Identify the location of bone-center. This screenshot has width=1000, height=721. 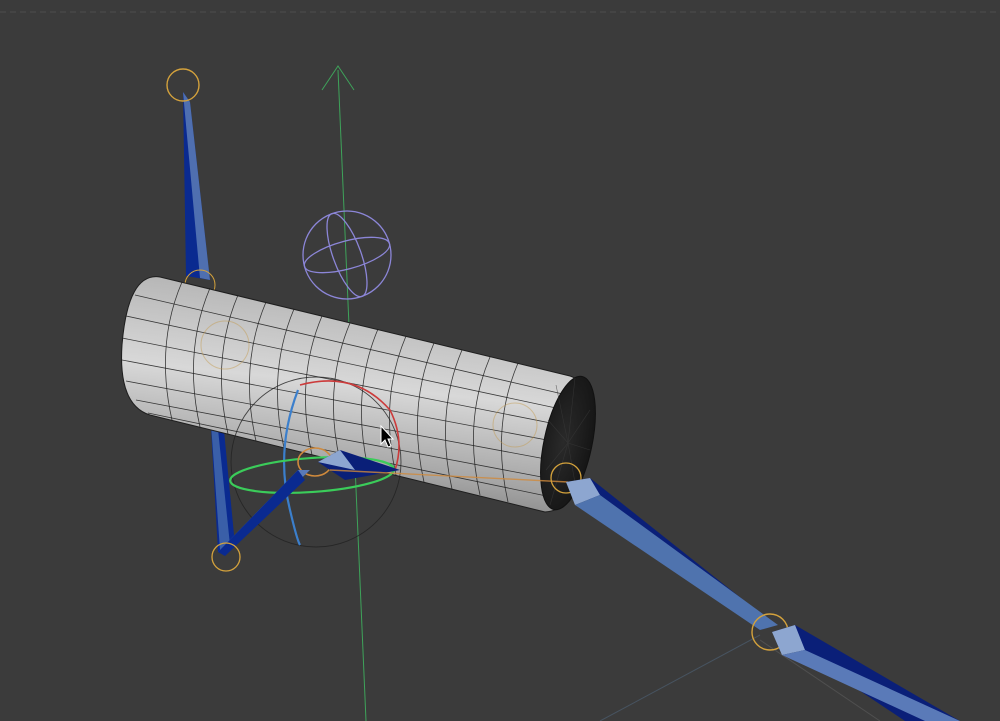
(309, 503).